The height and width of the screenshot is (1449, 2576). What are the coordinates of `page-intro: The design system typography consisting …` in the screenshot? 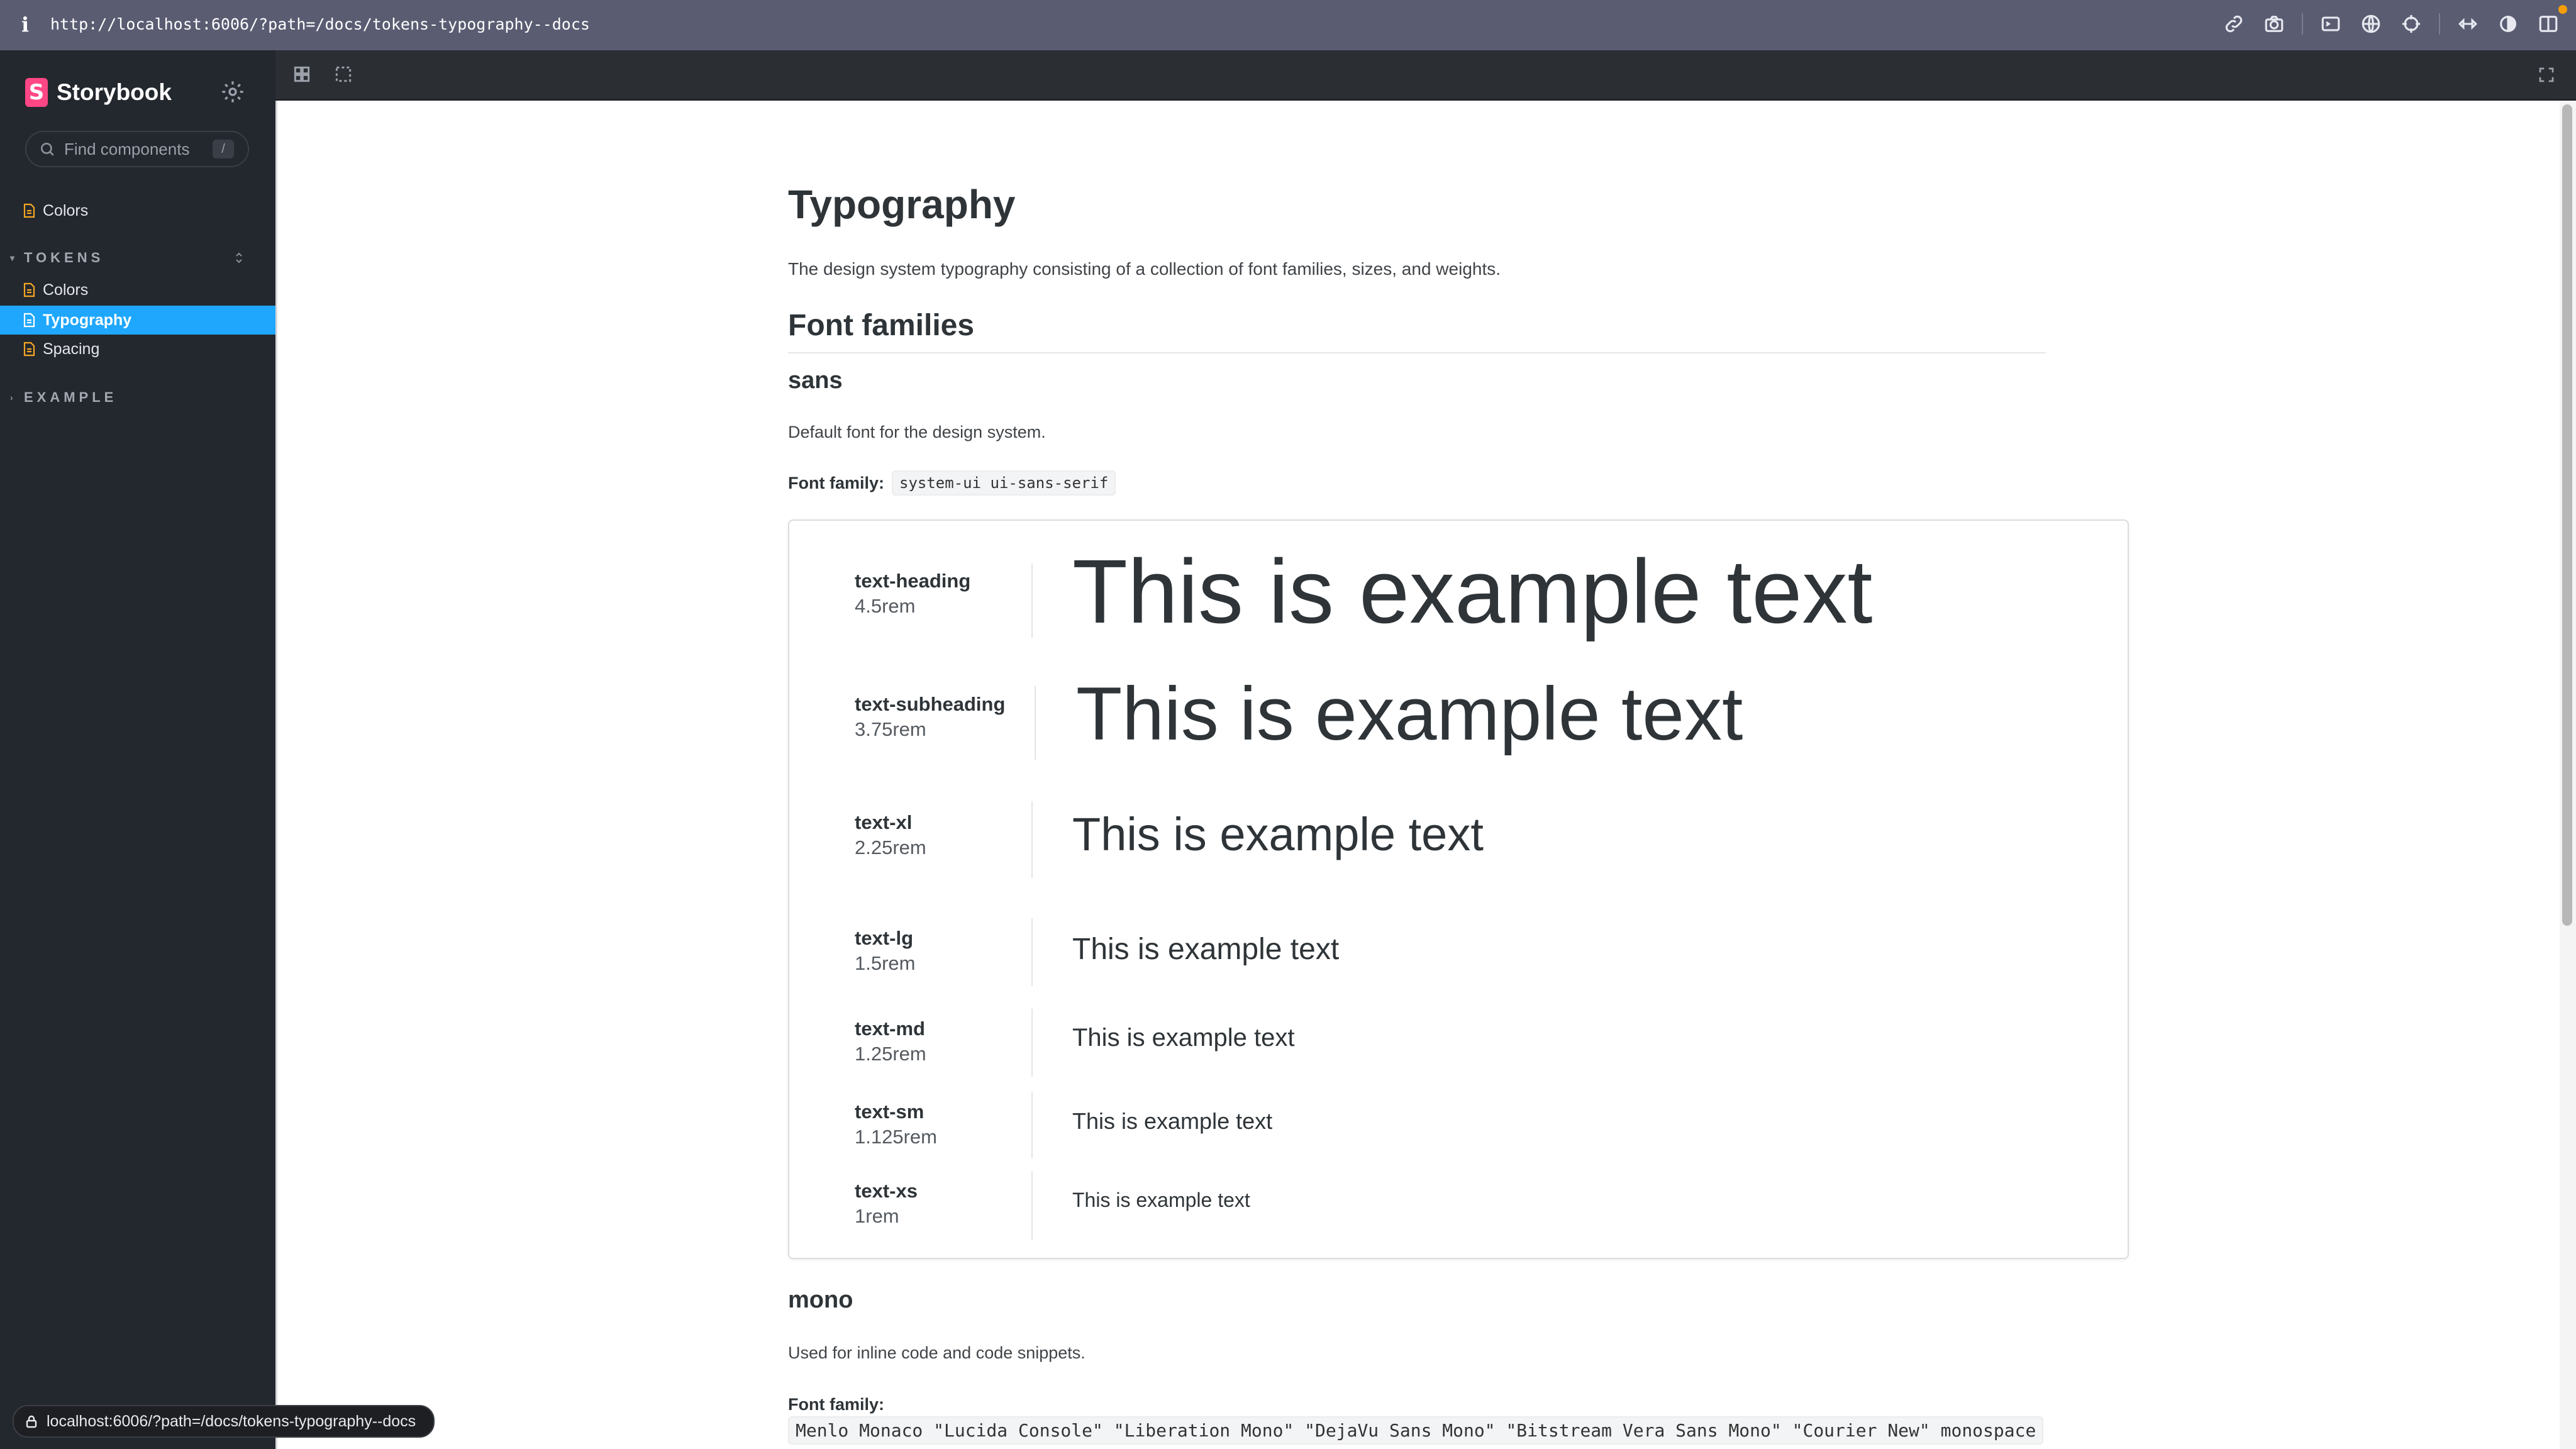 It's located at (1144, 269).